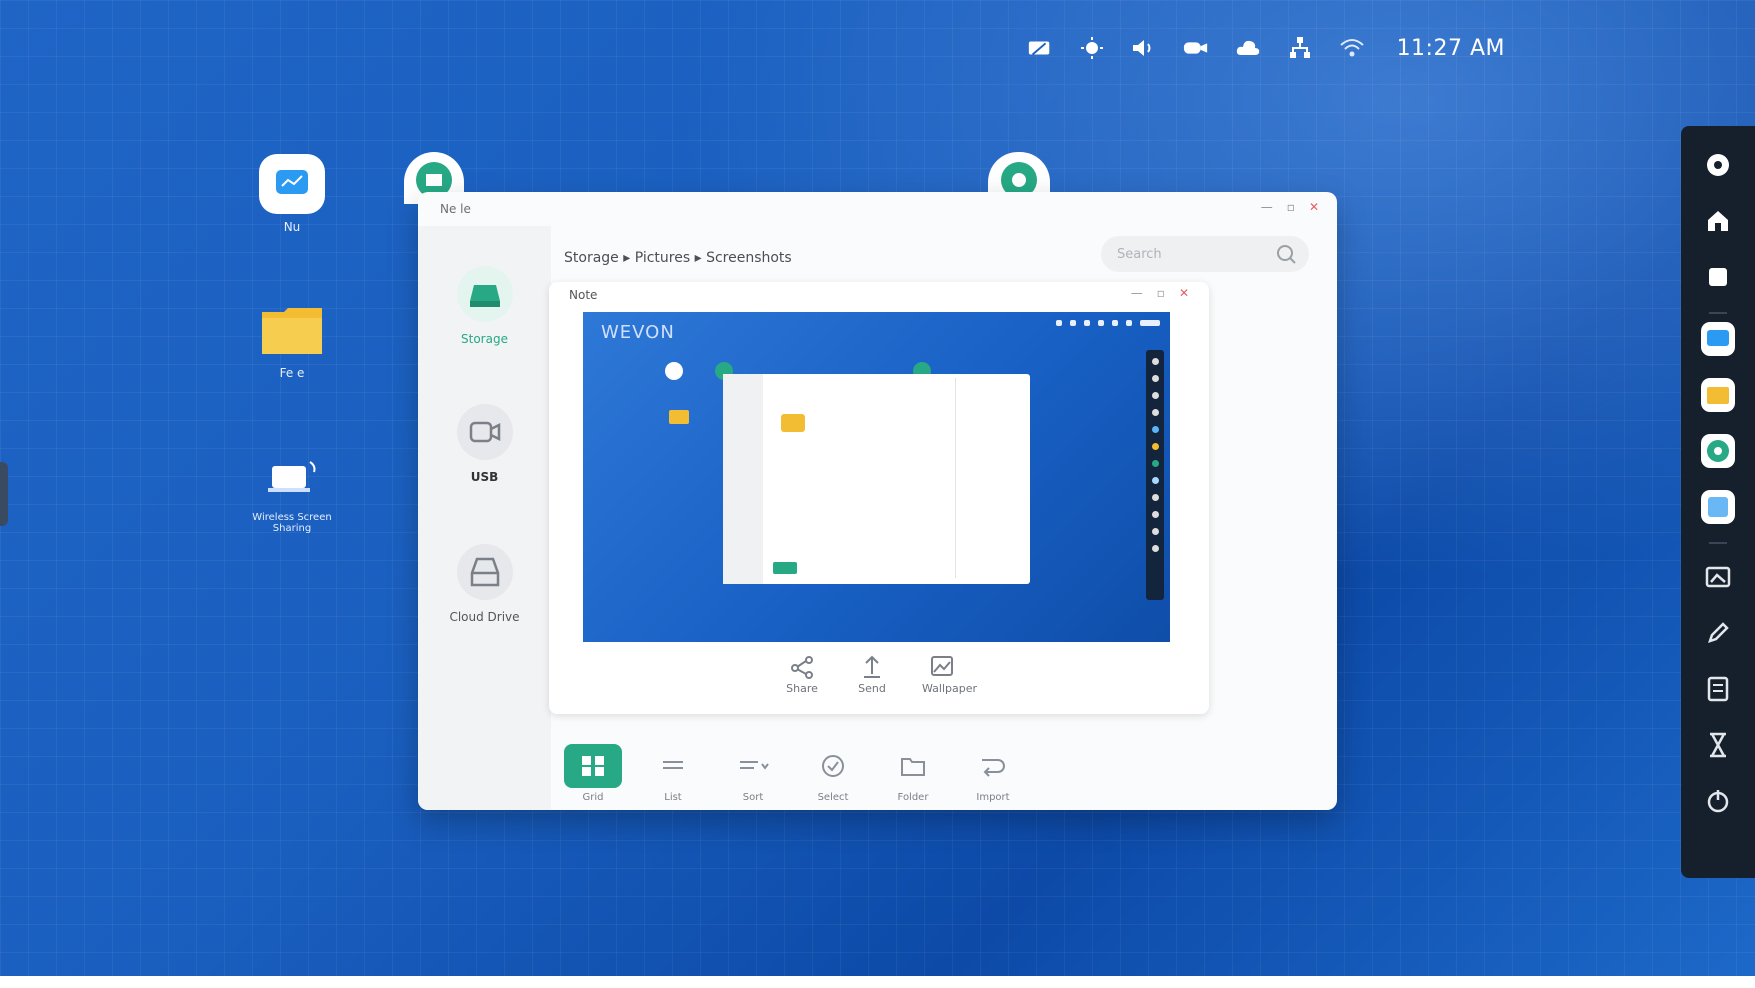 This screenshot has height=988, width=1755. What do you see at coordinates (993, 797) in the screenshot?
I see `toolbar-label: Import` at bounding box center [993, 797].